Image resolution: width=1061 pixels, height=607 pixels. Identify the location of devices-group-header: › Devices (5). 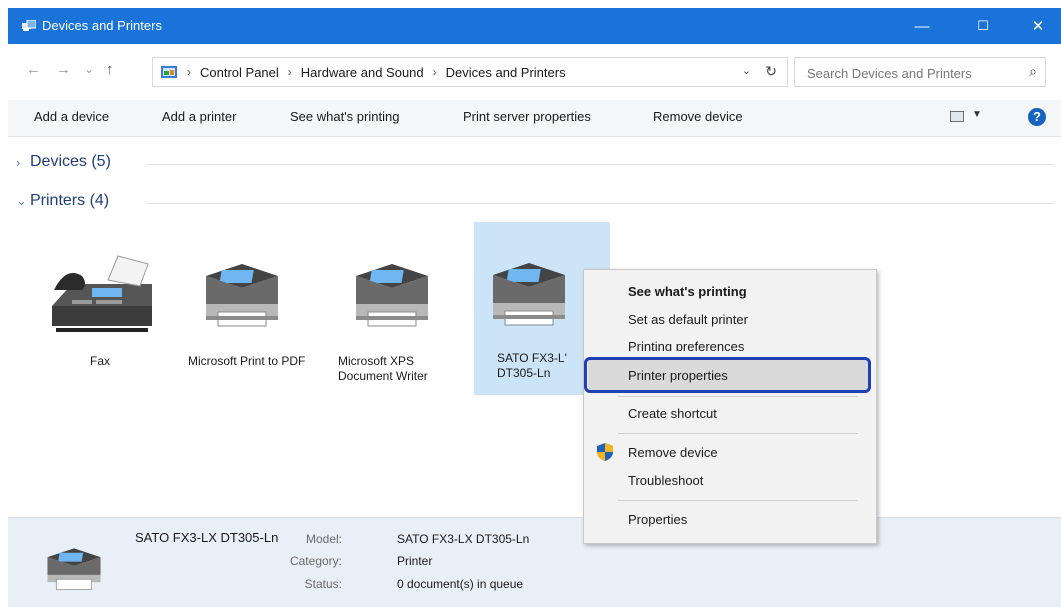
(59, 162).